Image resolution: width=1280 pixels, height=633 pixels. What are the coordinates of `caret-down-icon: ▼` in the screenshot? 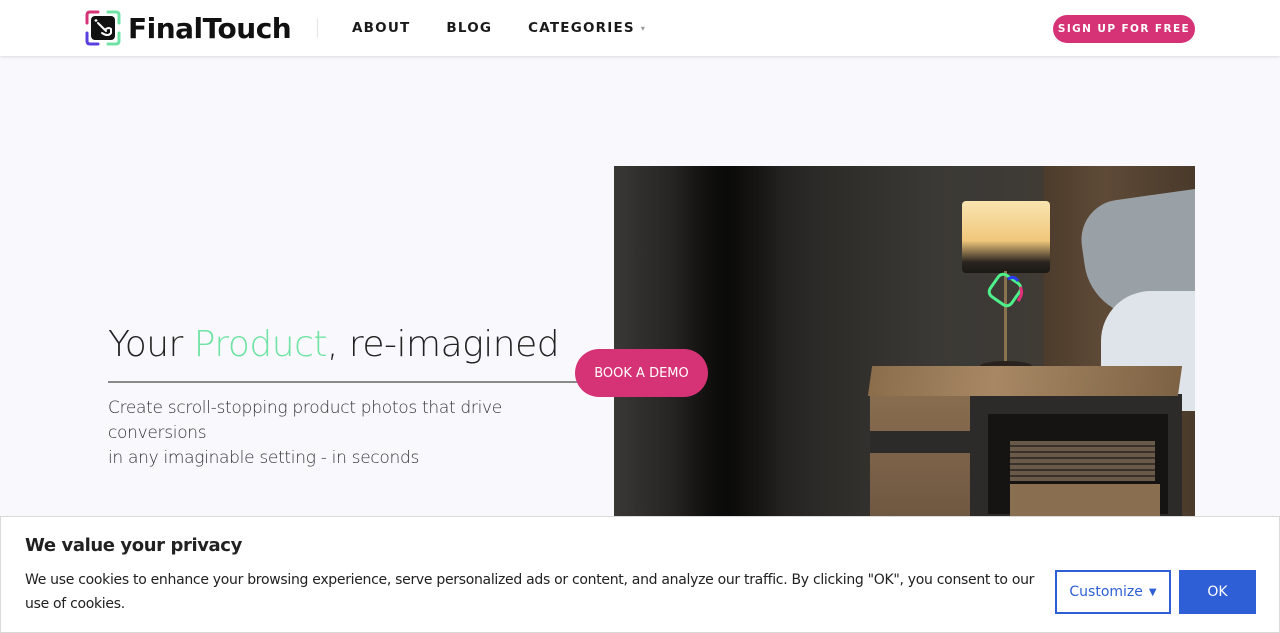 It's located at (1152, 592).